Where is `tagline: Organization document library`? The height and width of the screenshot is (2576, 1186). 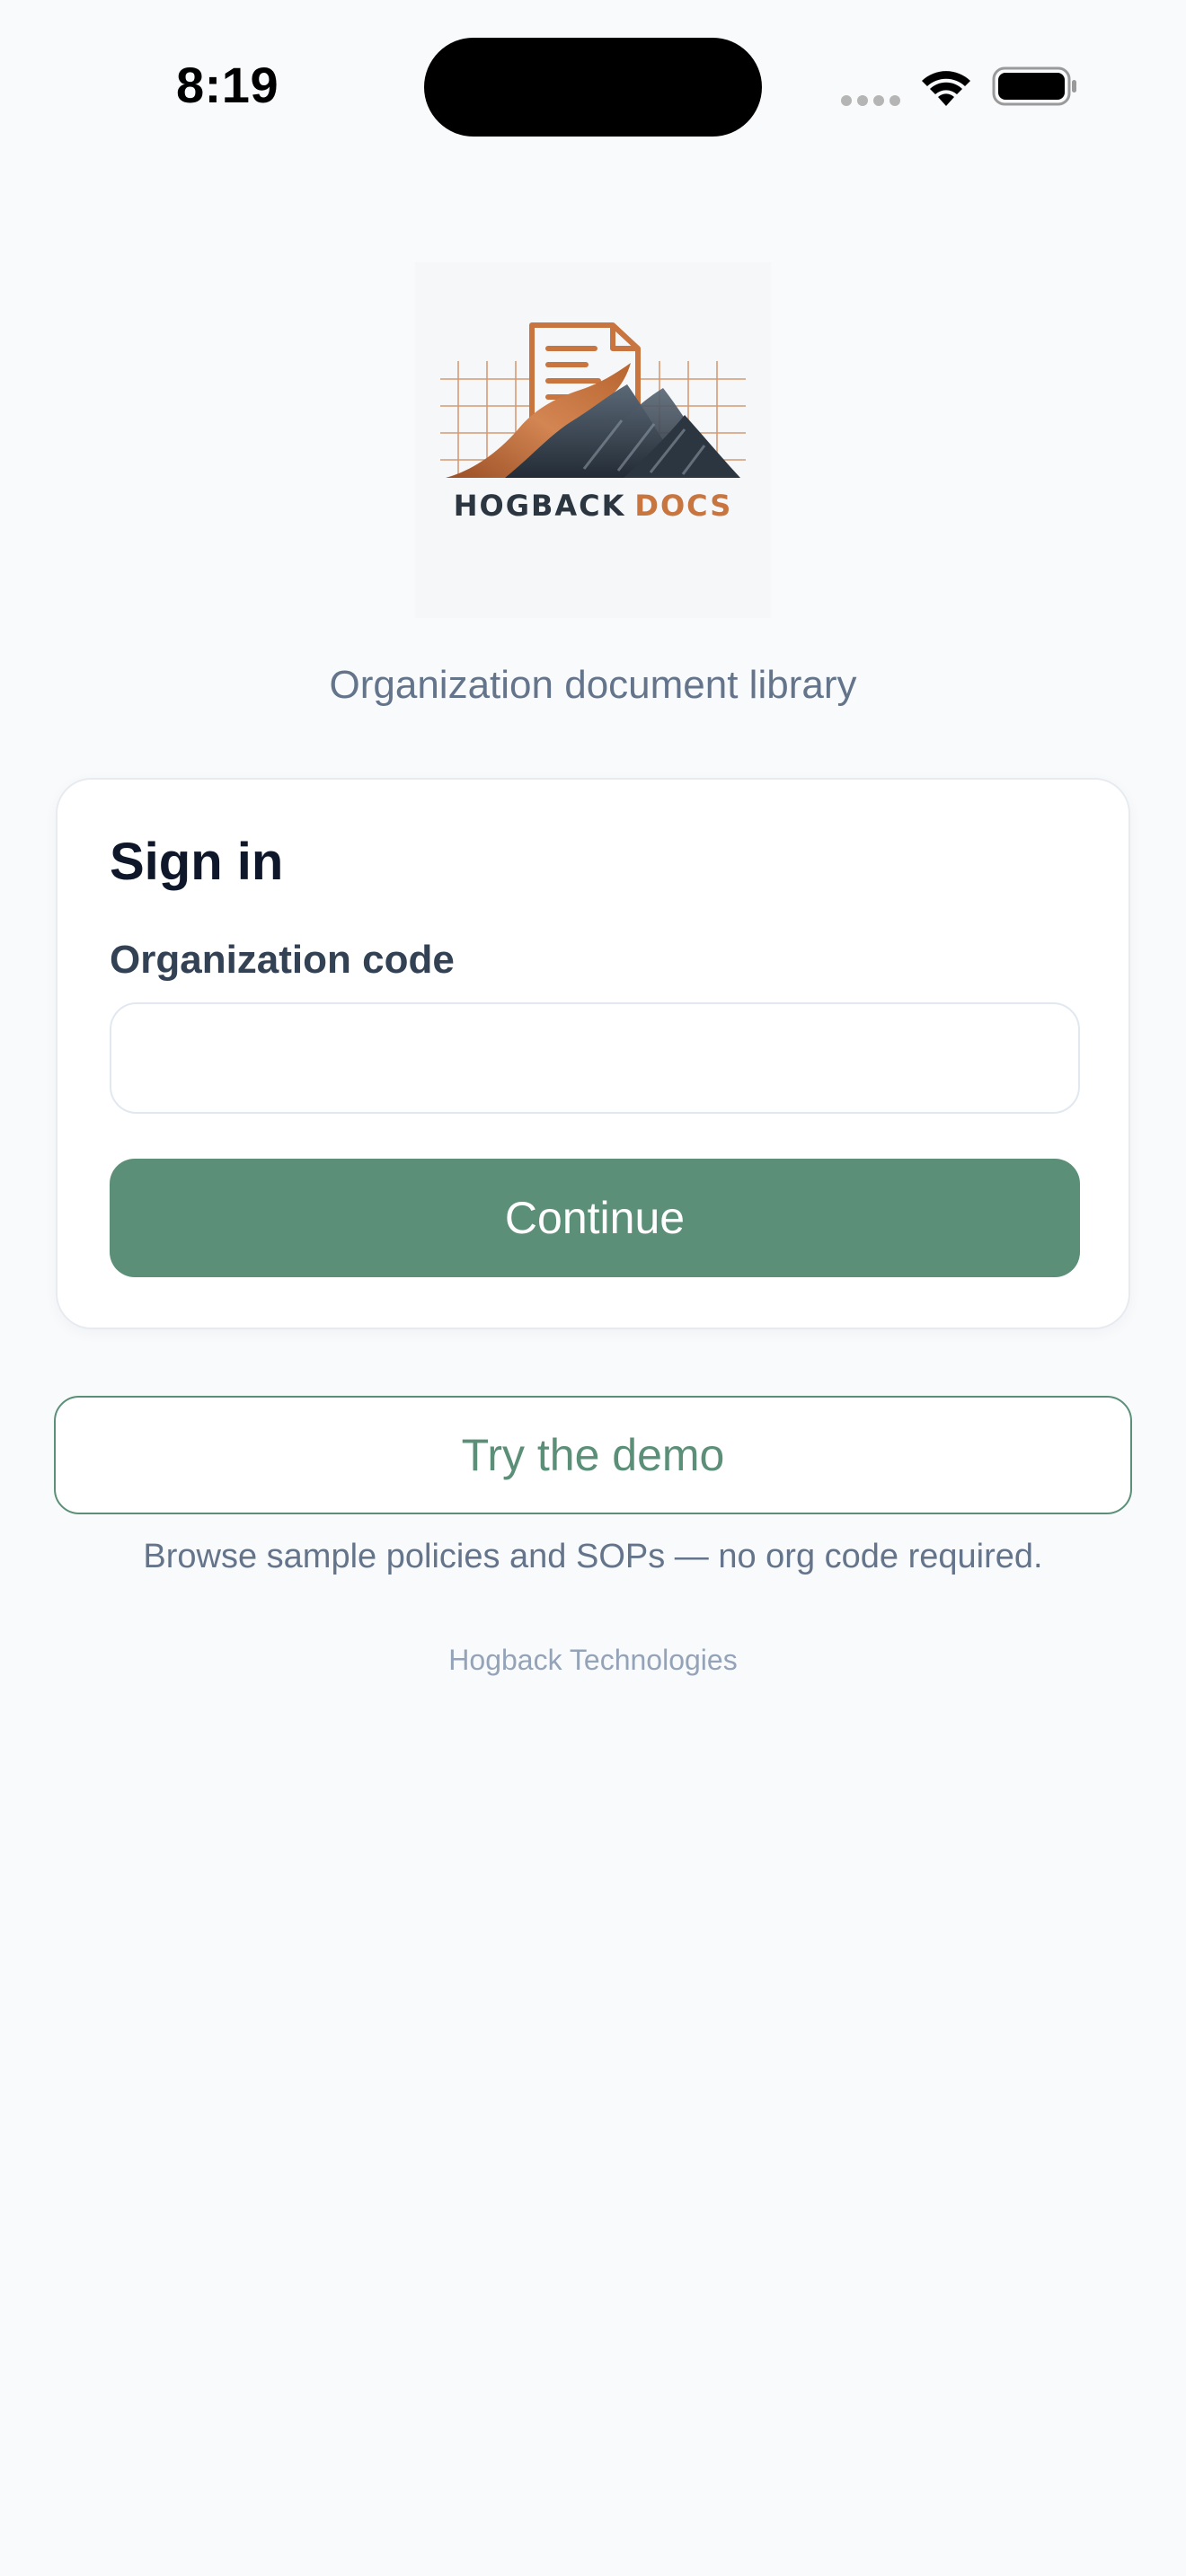
tagline: Organization document library is located at coordinates (593, 685).